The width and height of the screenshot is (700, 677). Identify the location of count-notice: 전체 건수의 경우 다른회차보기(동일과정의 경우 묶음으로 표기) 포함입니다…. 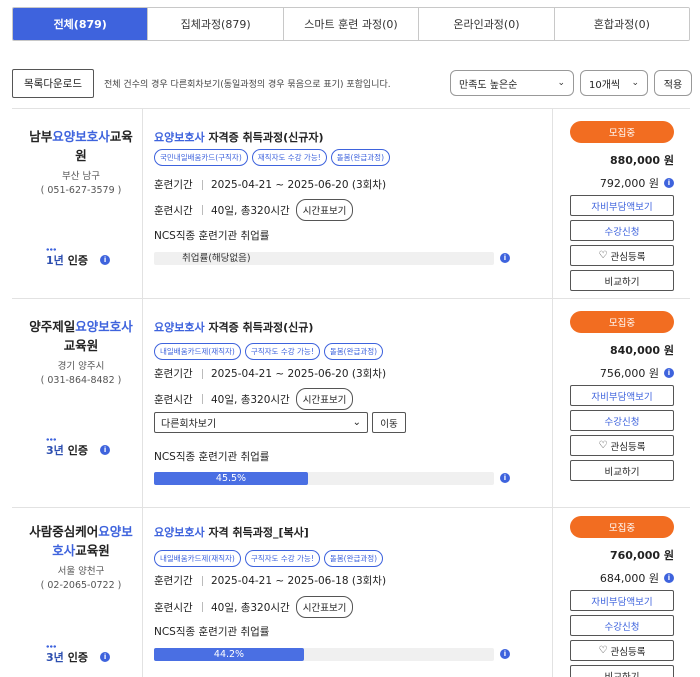
(247, 85).